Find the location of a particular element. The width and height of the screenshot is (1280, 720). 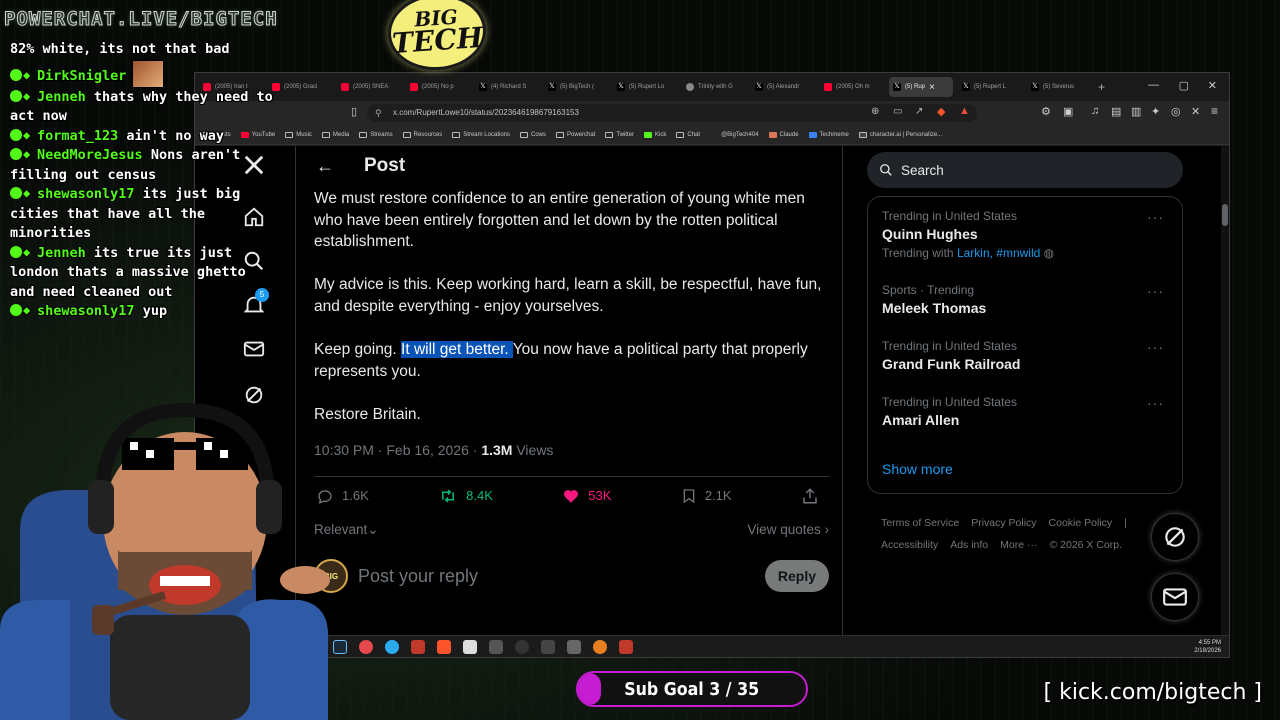

taskbar-clock: 4:55 PM 2/18/2026 is located at coordinates (1207, 647).